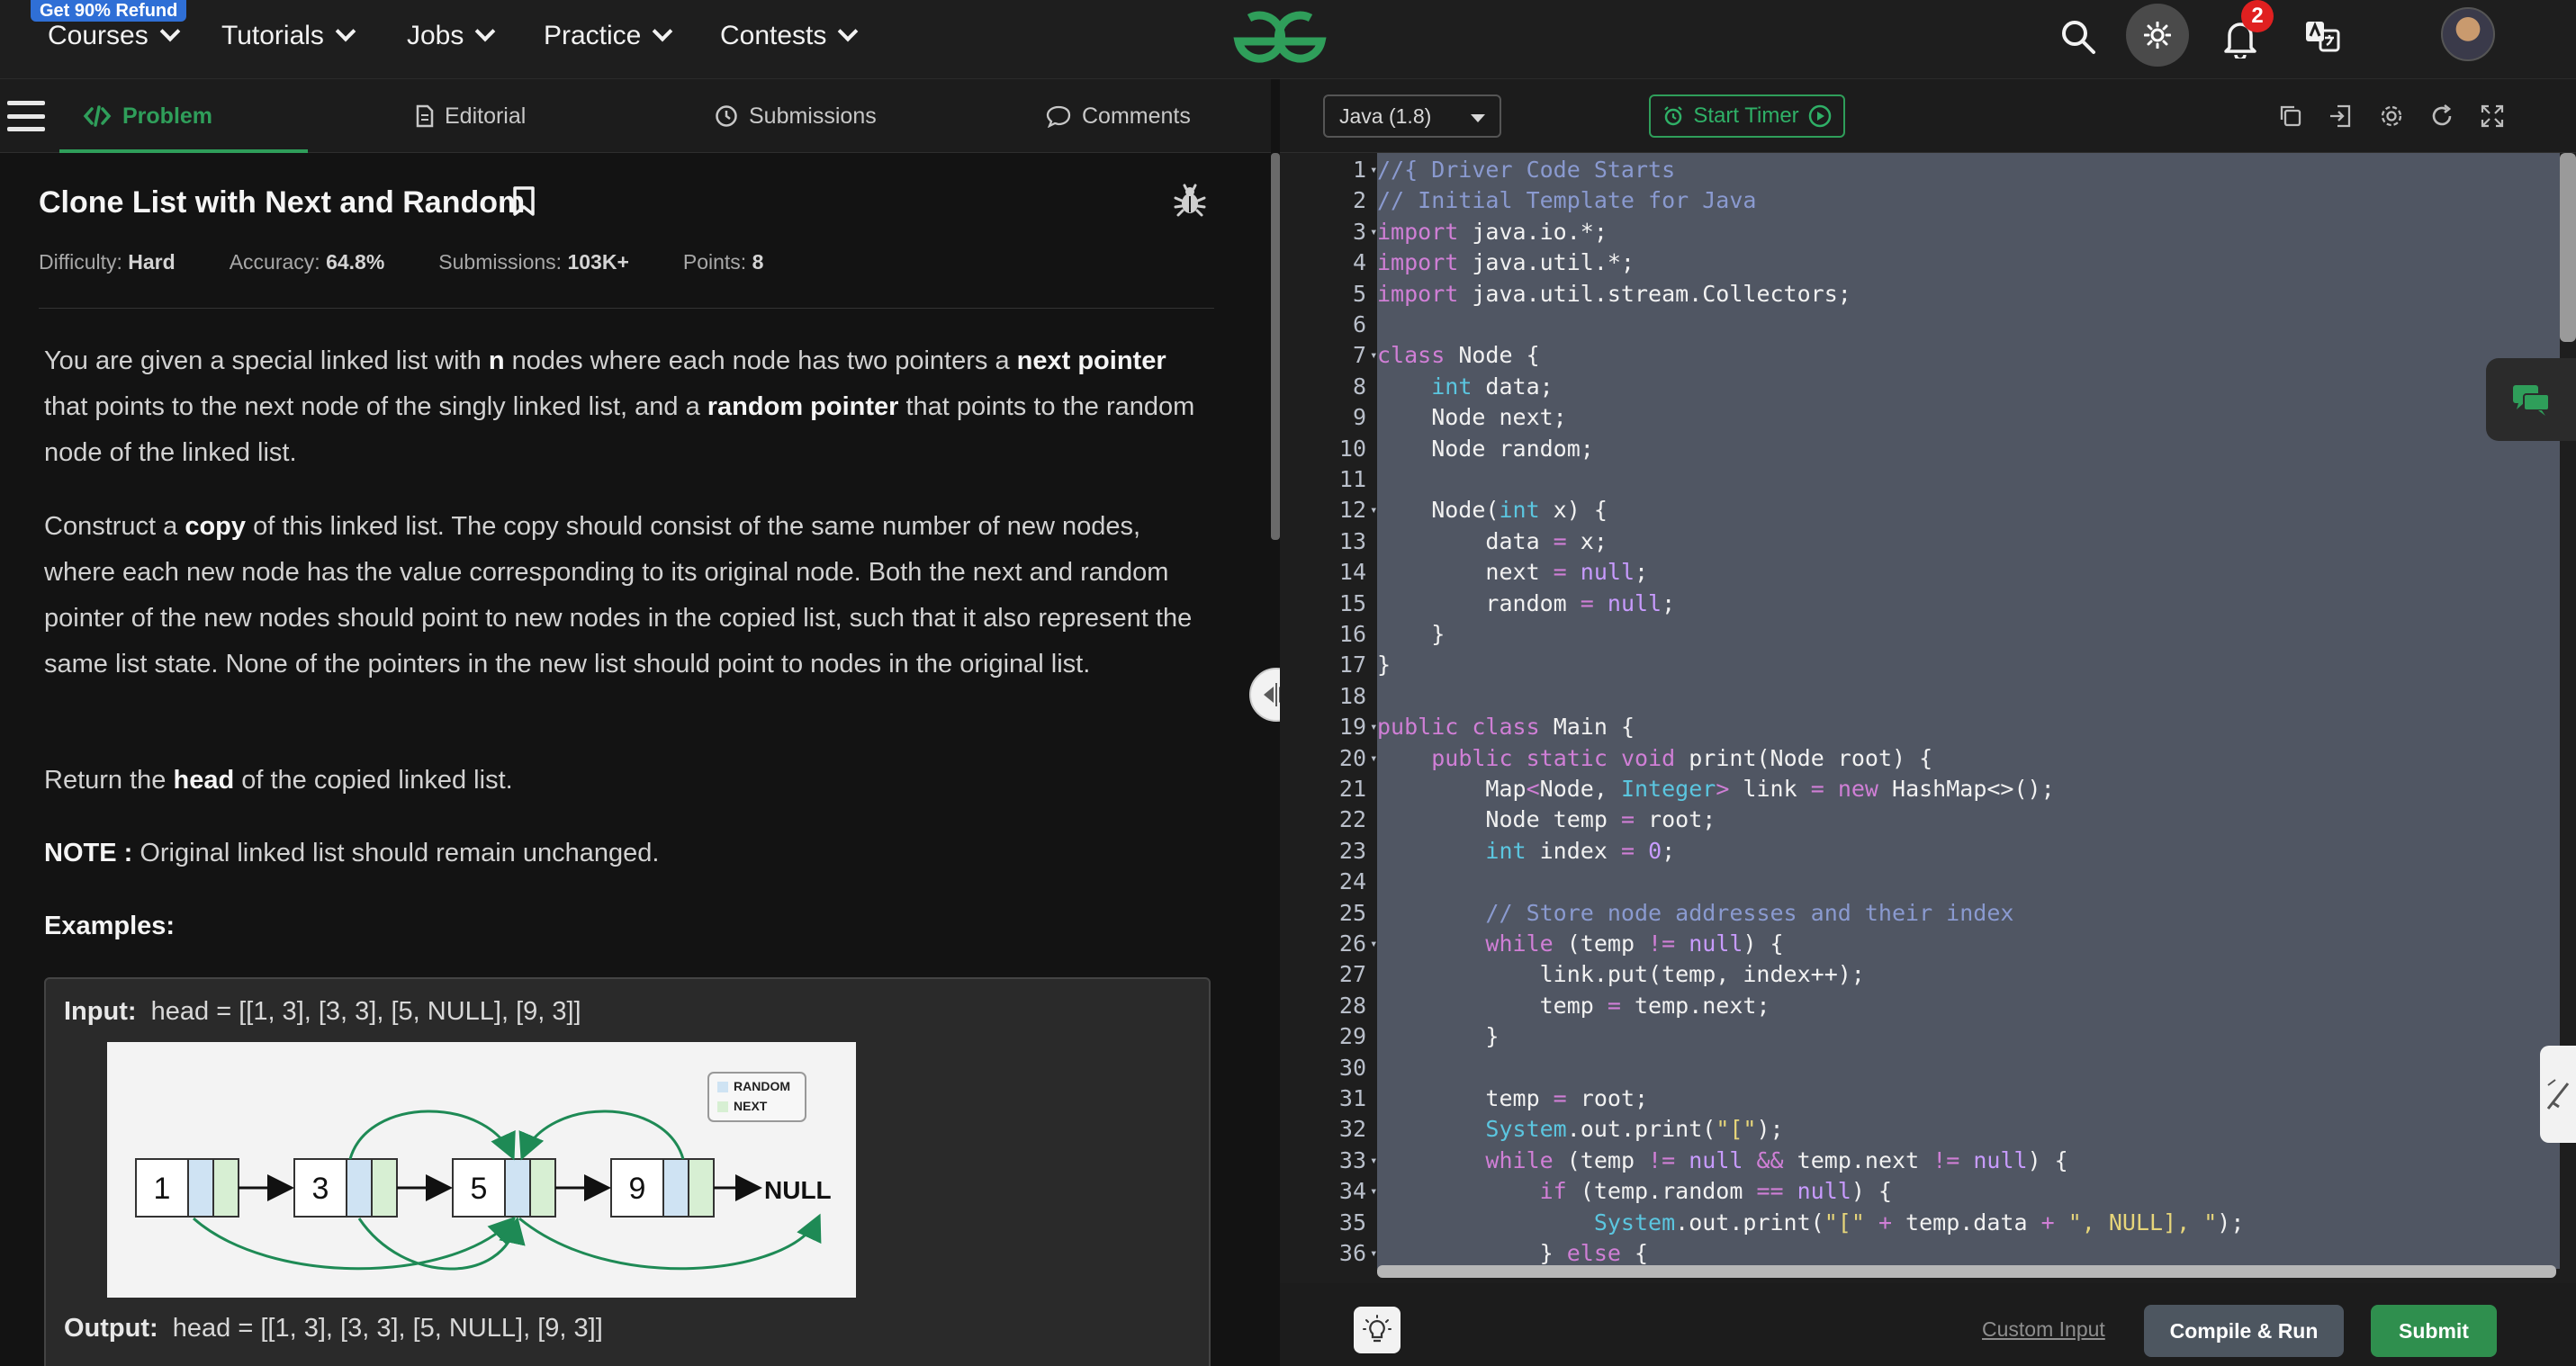 The width and height of the screenshot is (2576, 1366). What do you see at coordinates (1352, 850) in the screenshot?
I see `line-number: 23` at bounding box center [1352, 850].